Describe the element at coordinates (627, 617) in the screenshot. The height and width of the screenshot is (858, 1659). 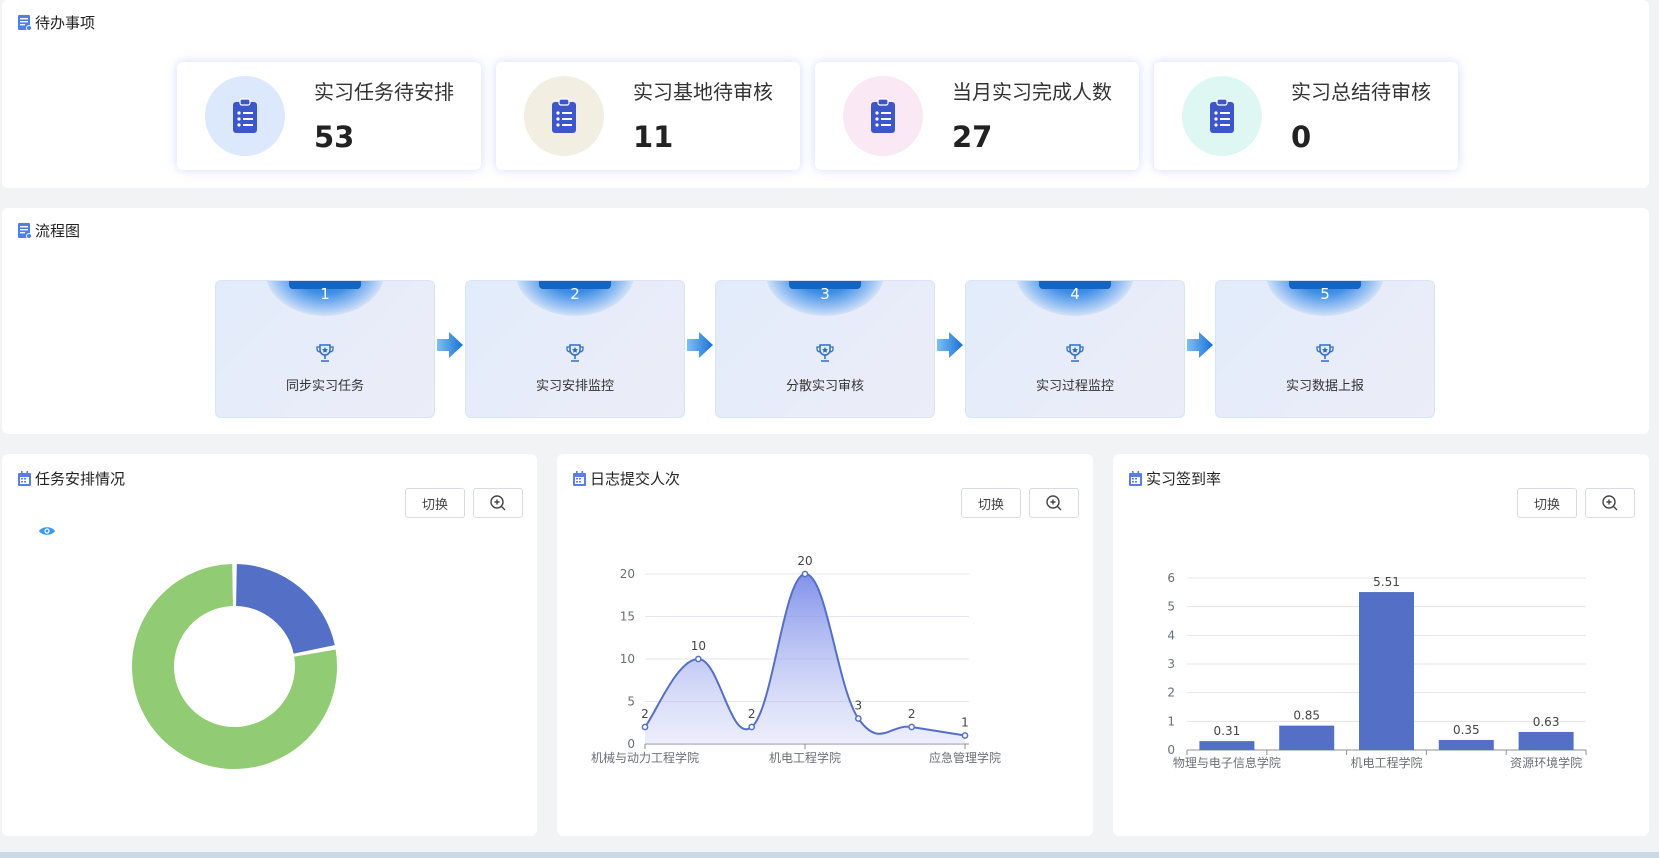
I see `y-tick-label: 15` at that location.